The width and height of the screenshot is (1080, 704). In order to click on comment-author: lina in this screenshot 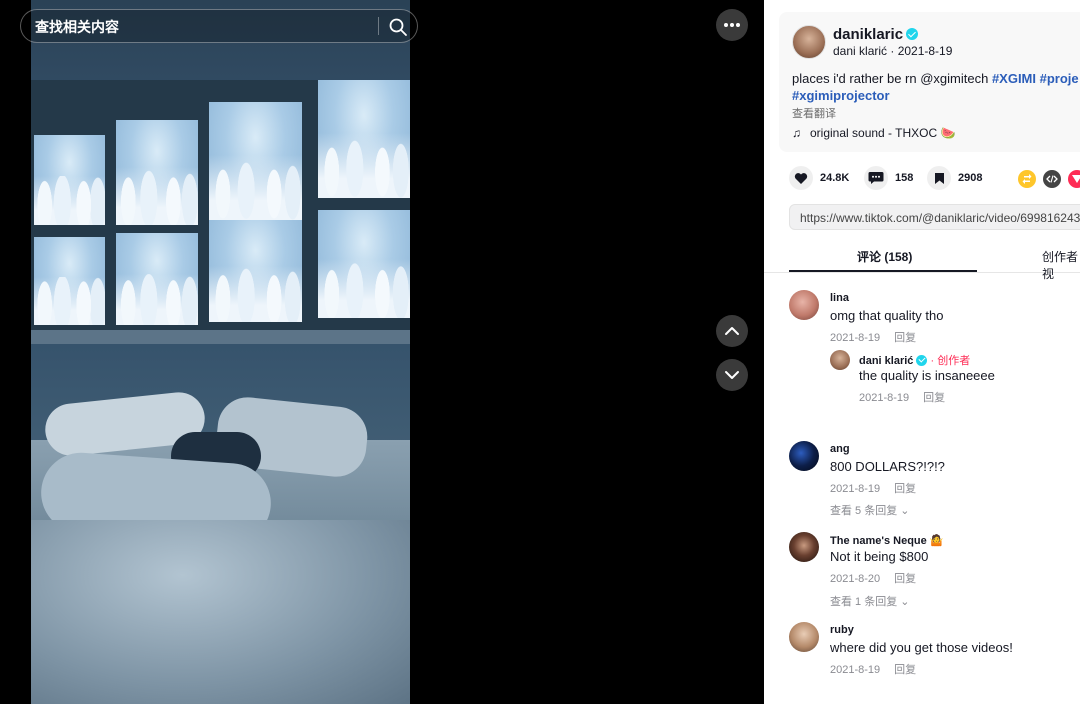, I will do `click(839, 298)`.